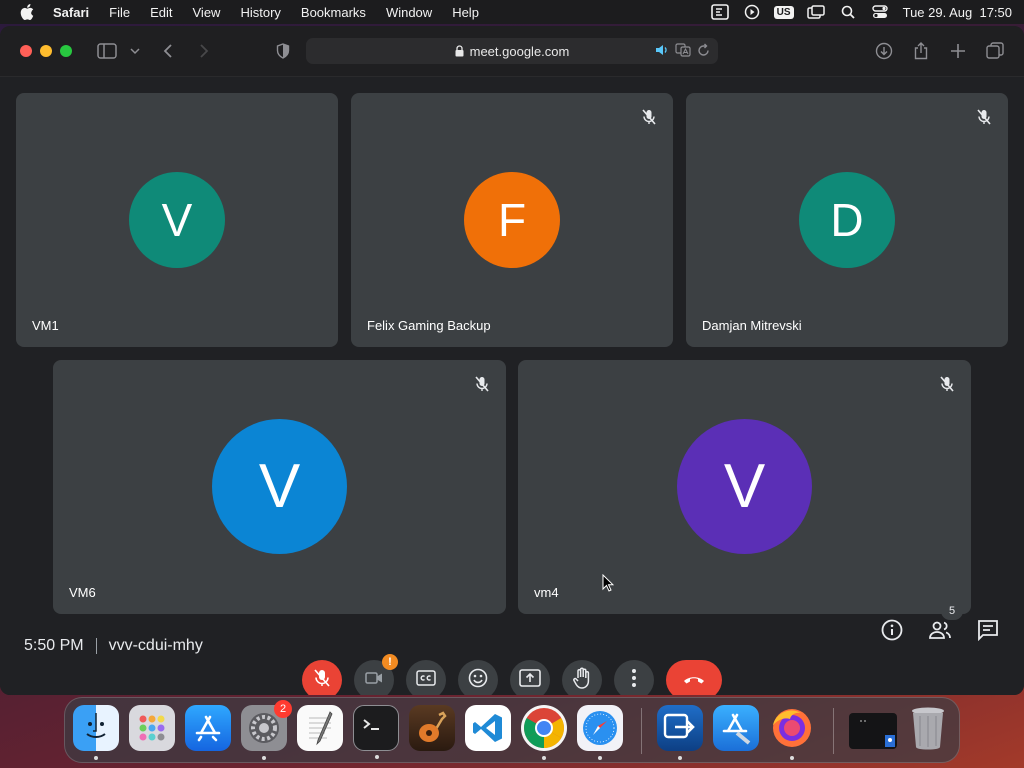 The width and height of the screenshot is (1024, 768). I want to click on mic-off-icon, so click(322, 680).